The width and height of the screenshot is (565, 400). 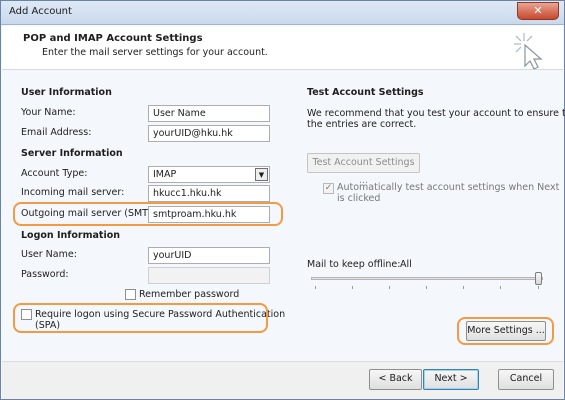 What do you see at coordinates (209, 193) in the screenshot?
I see `incoming-server-field: hkucc1.hku.hk` at bounding box center [209, 193].